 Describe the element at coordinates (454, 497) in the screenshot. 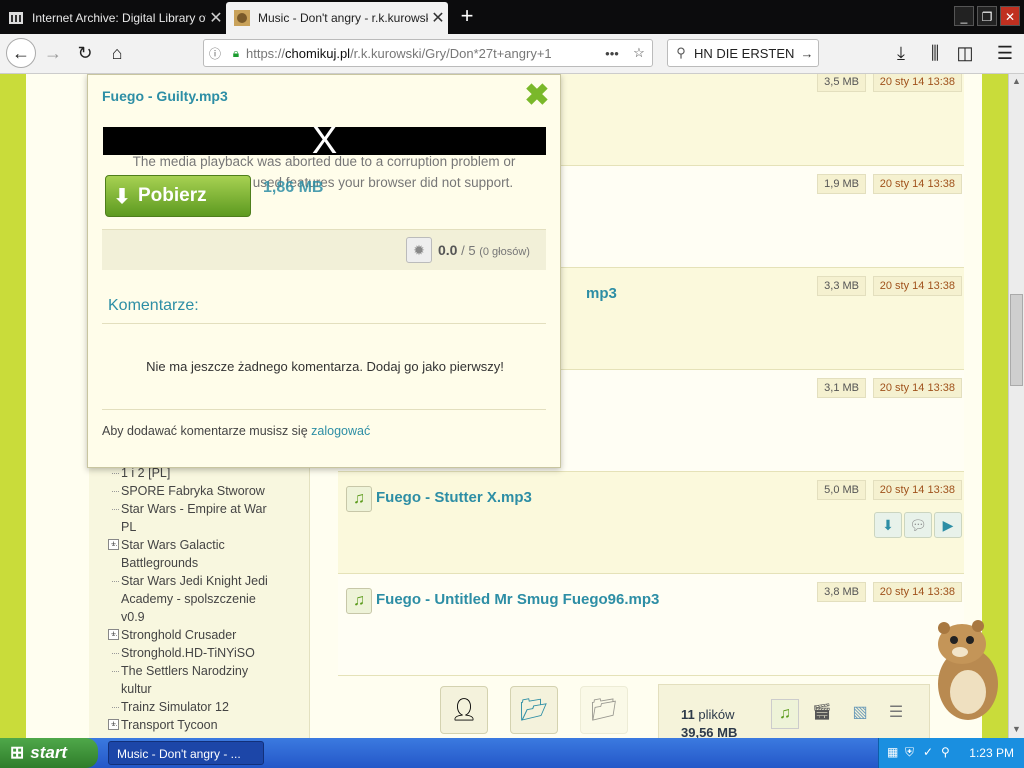

I see `file-name: Fuego - Stutter X.mp3` at that location.